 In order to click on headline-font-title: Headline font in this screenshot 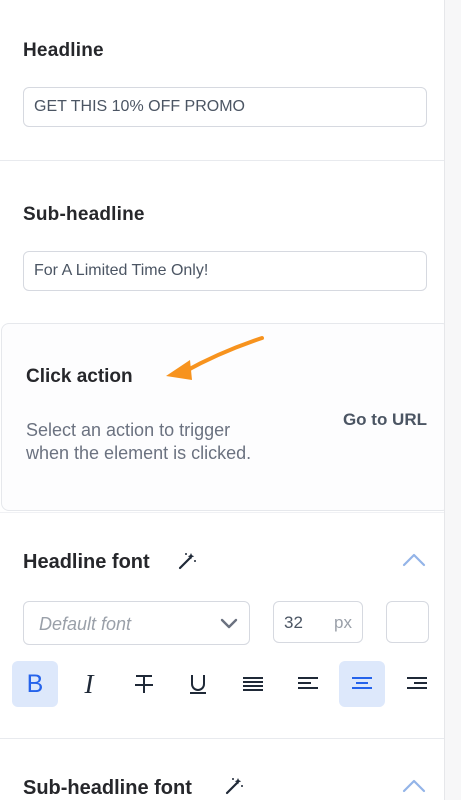, I will do `click(86, 562)`.